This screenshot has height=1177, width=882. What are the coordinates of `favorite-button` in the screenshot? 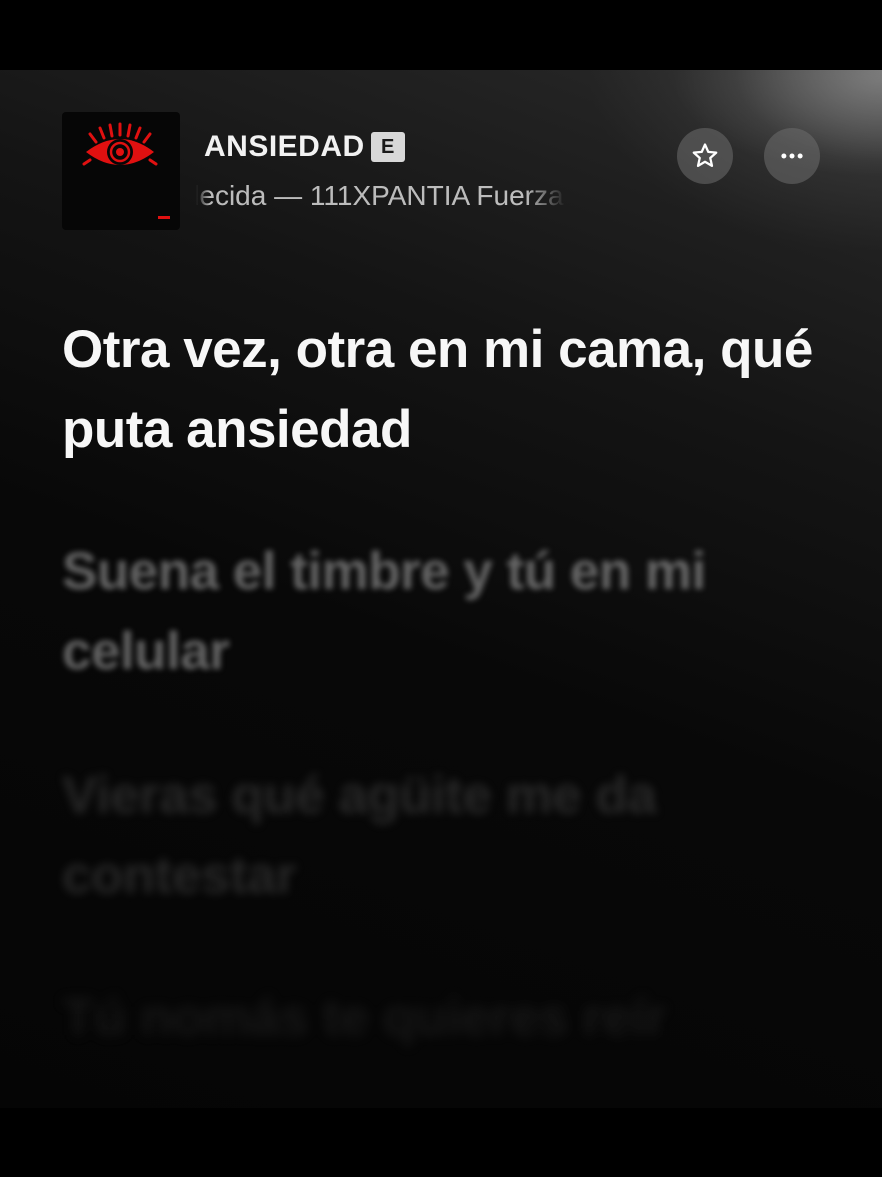 It's located at (705, 156).